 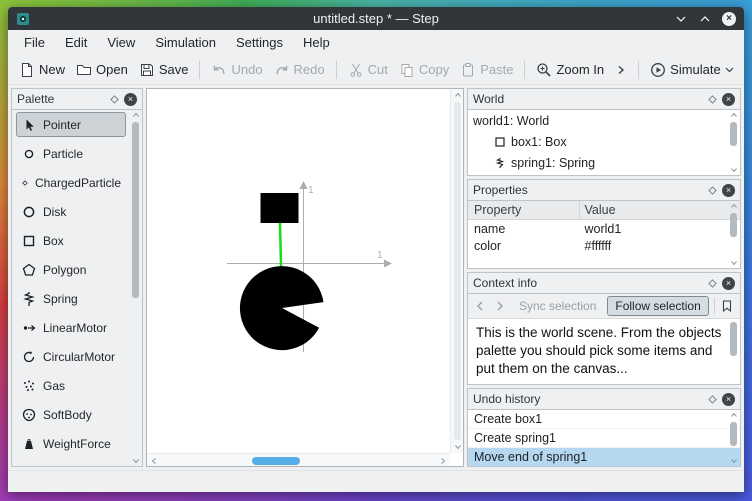 What do you see at coordinates (281, 308) in the screenshot?
I see `disk-object` at bounding box center [281, 308].